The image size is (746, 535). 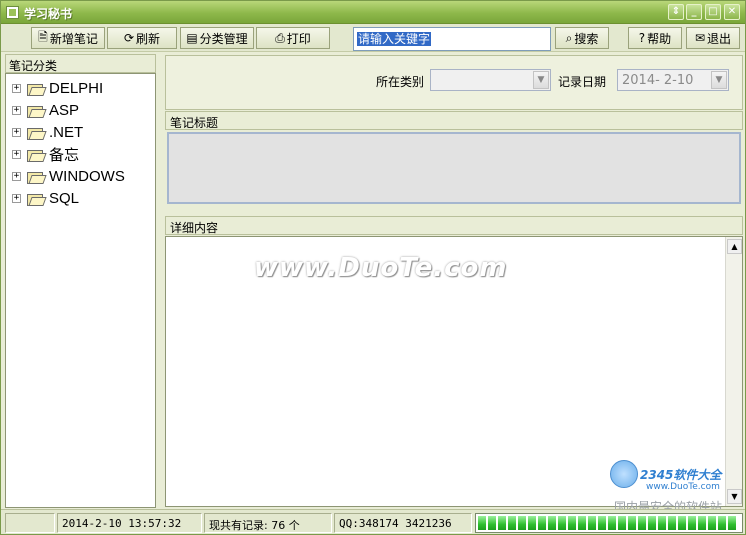 I want to click on progress-bar, so click(x=609, y=523).